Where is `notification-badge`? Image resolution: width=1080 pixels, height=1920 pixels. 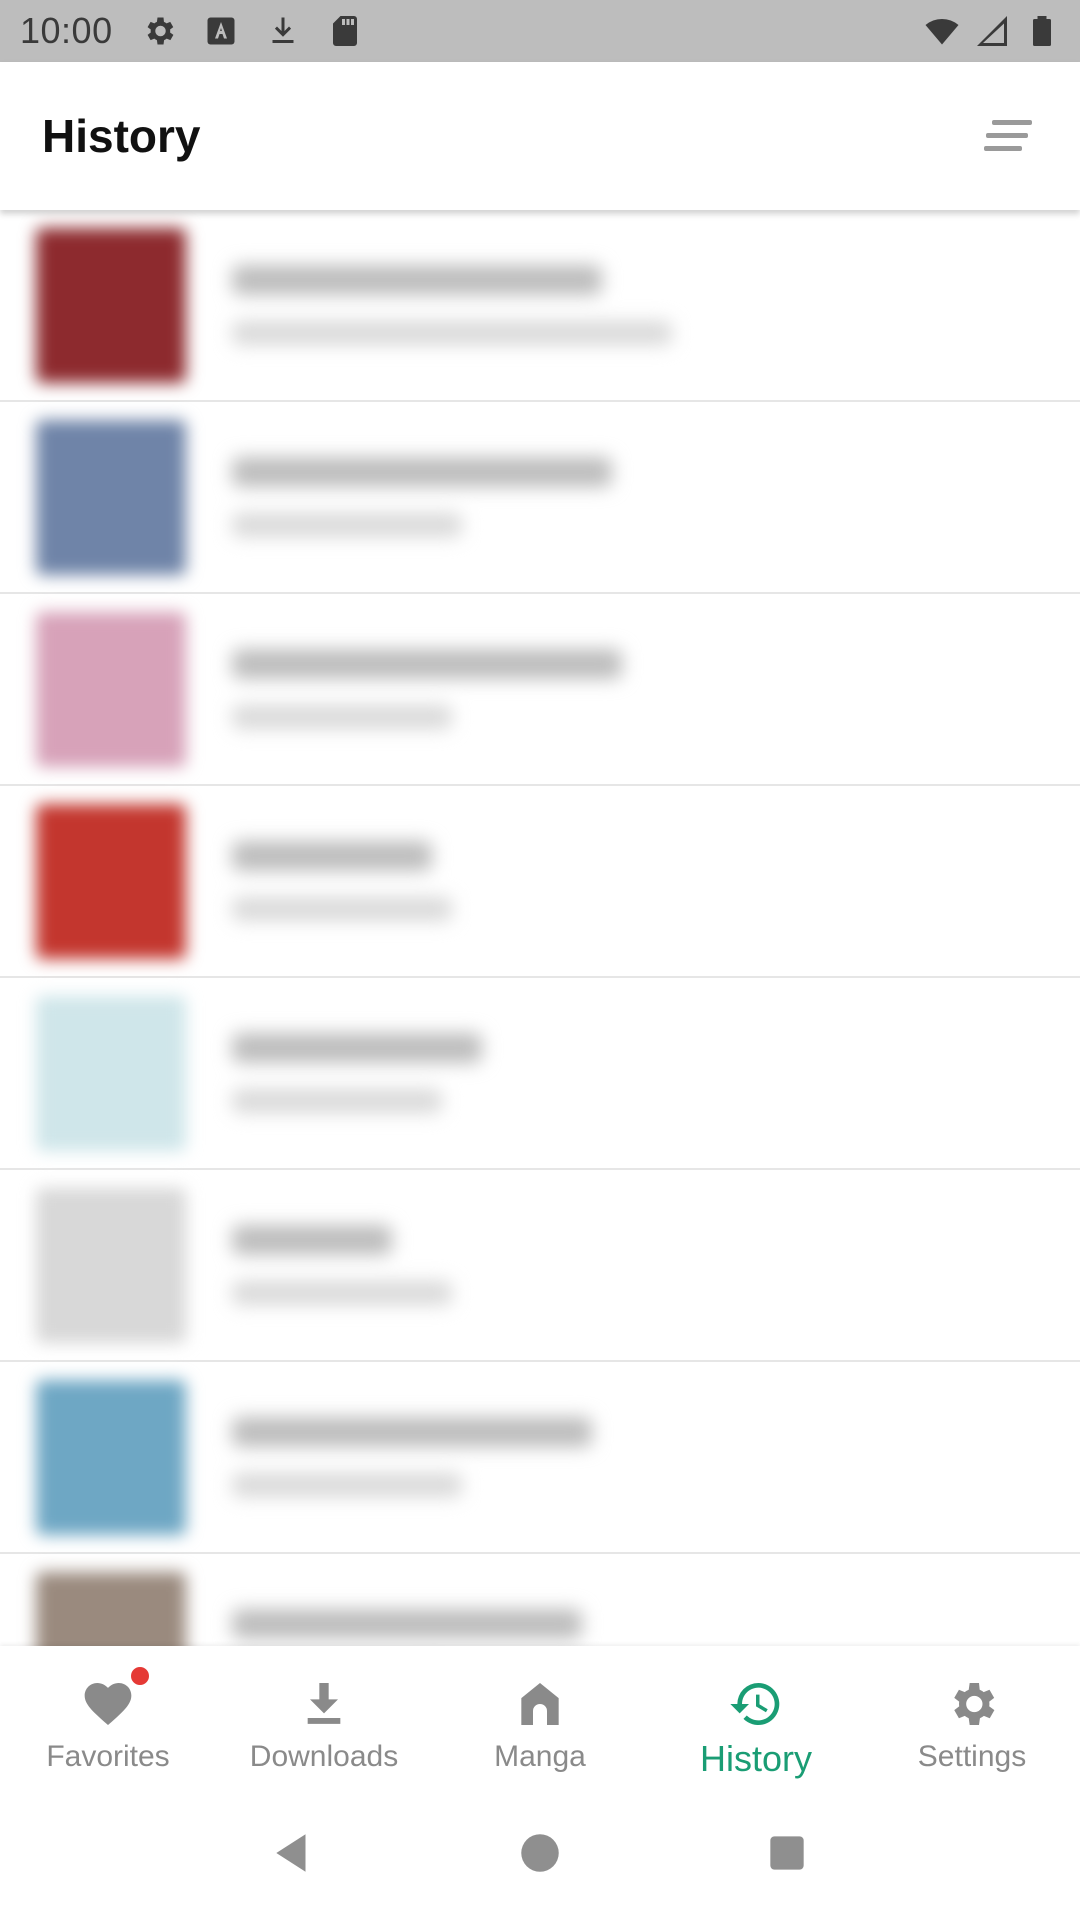
notification-badge is located at coordinates (140, 1676).